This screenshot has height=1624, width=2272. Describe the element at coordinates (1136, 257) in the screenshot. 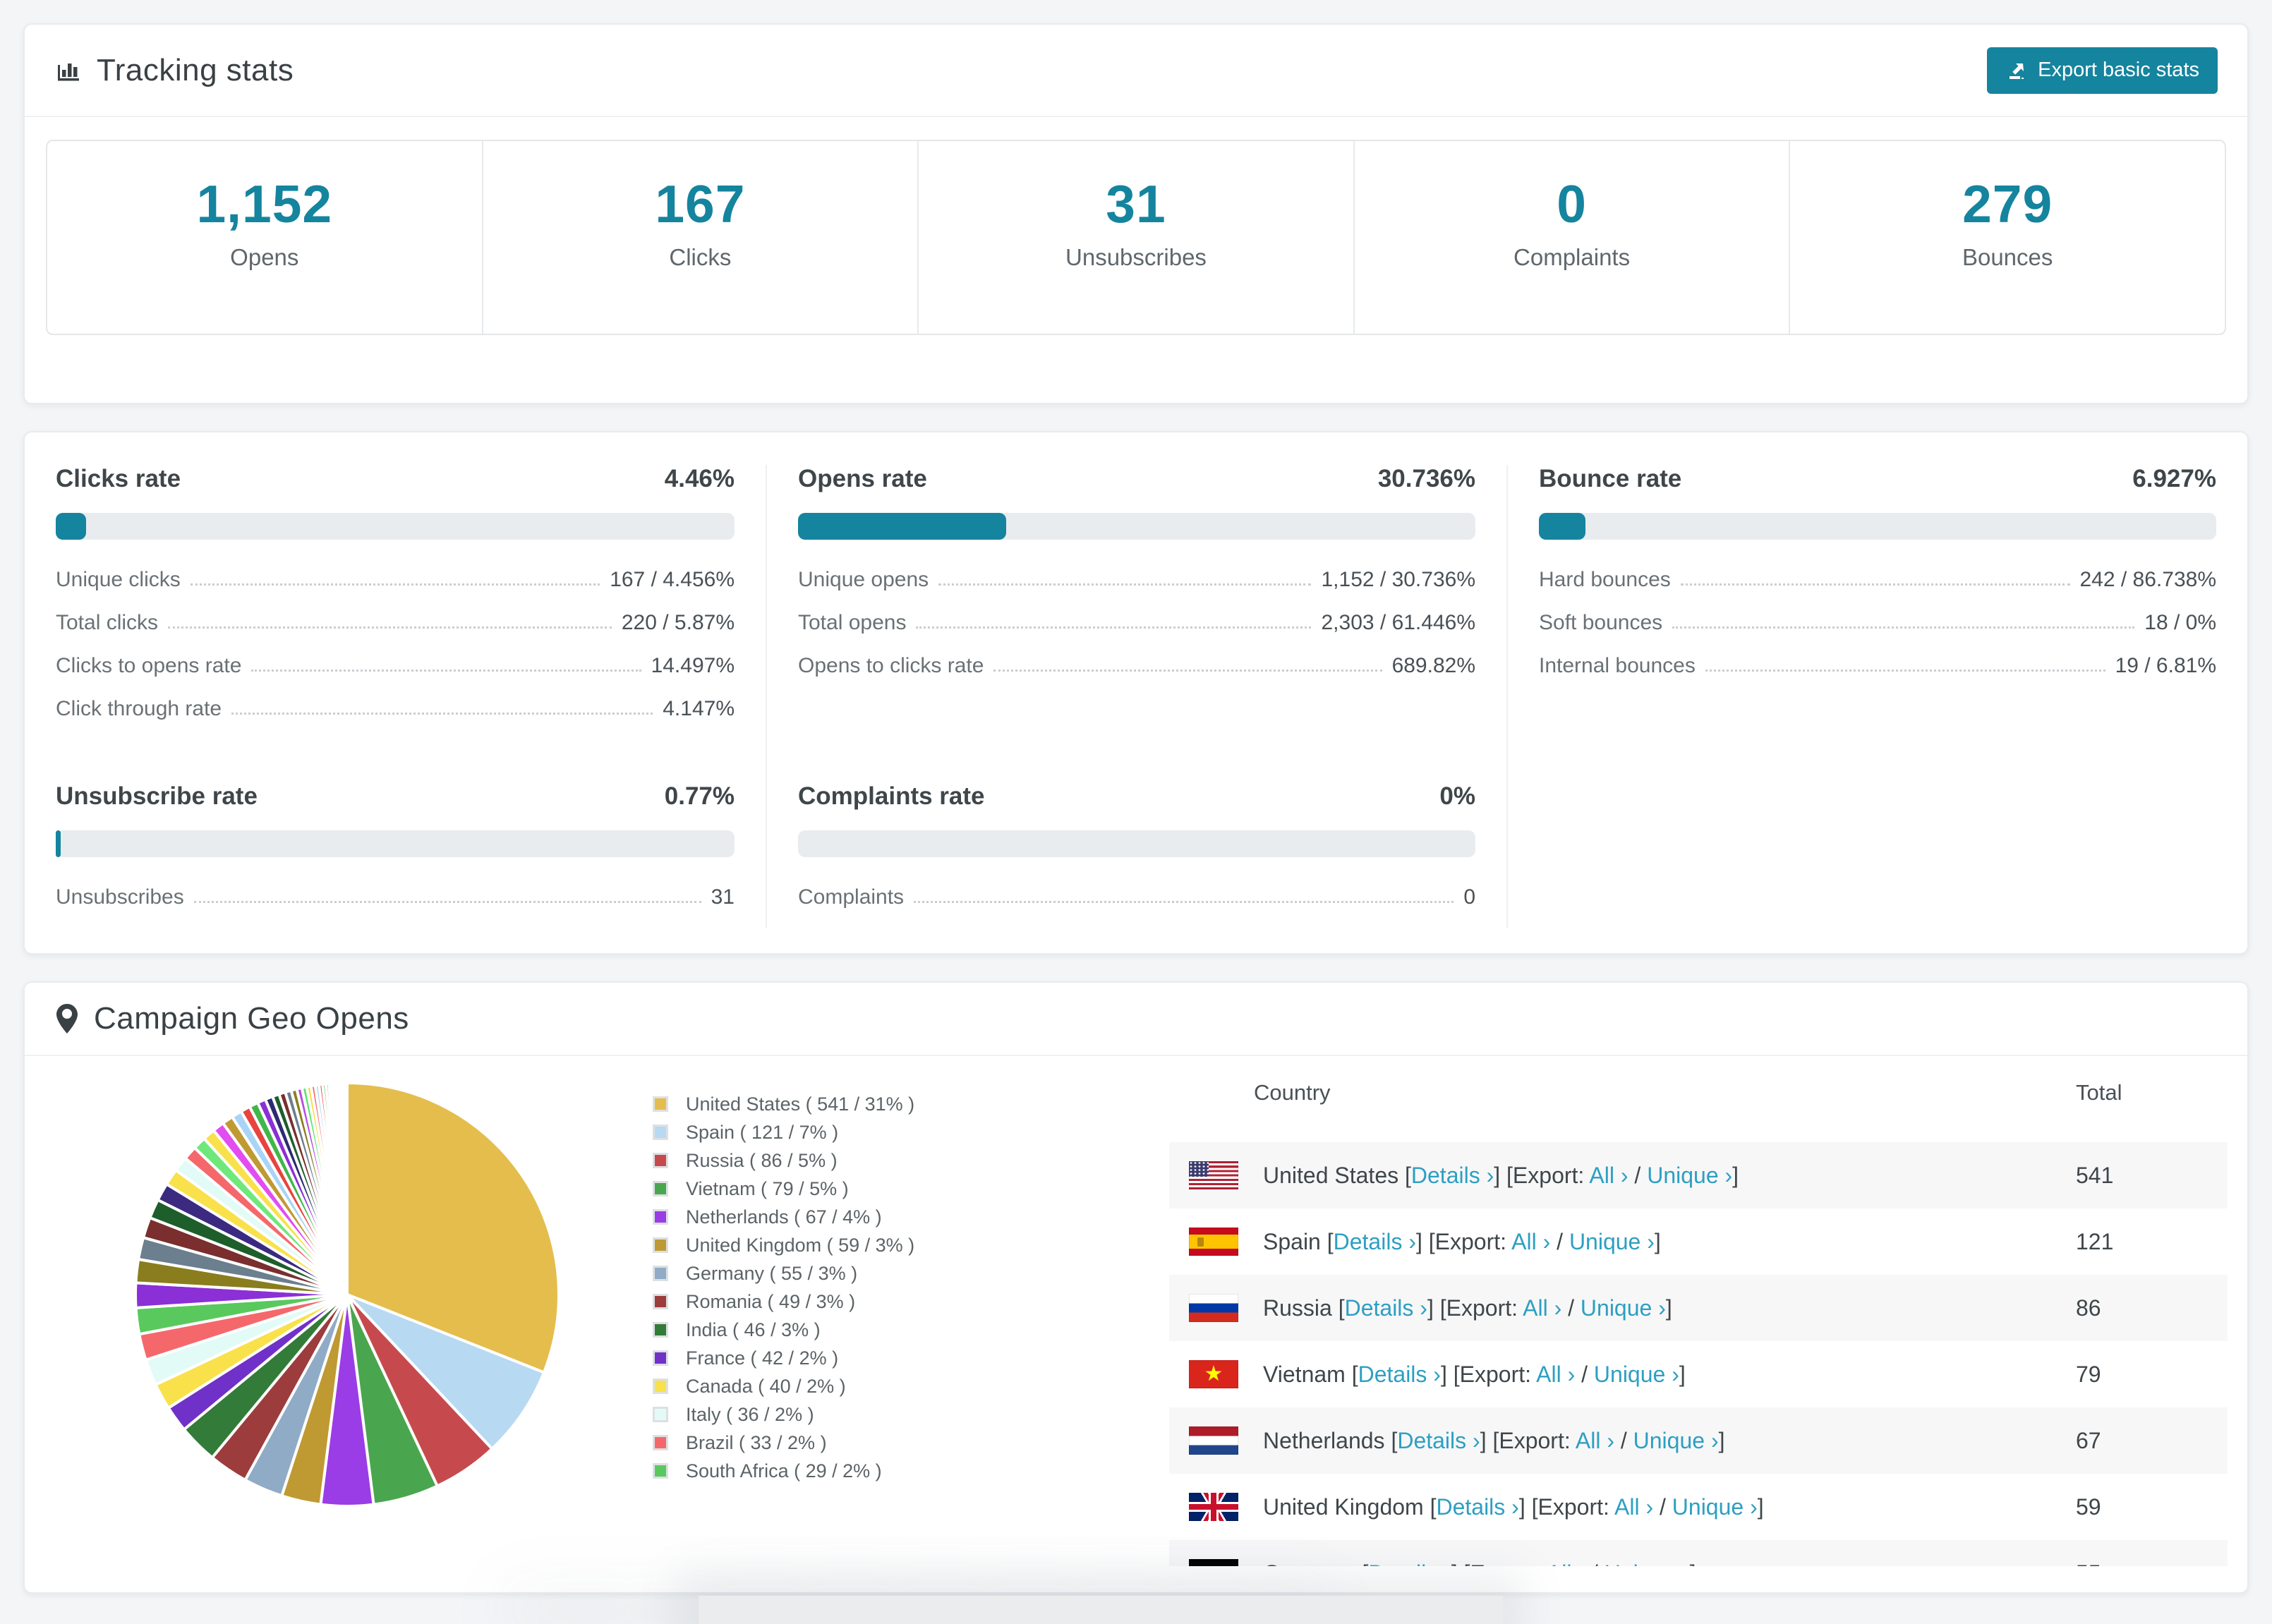

I see `stat-label: Unsubscribes` at that location.